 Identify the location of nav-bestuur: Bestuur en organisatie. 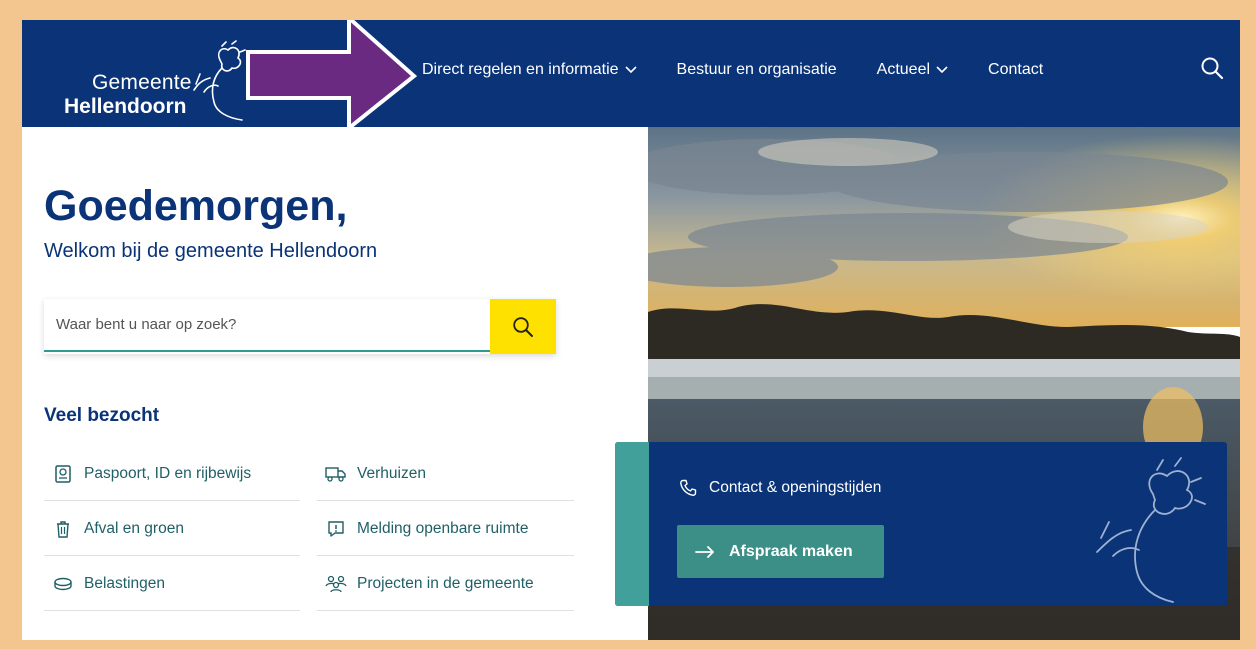
(757, 70).